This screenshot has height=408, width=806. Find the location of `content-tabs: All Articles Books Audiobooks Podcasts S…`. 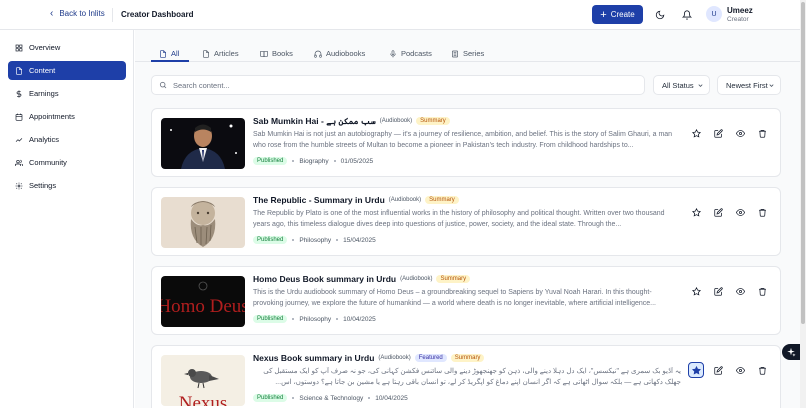

content-tabs: All Articles Books Audiobooks Podcasts S… is located at coordinates (467, 46).